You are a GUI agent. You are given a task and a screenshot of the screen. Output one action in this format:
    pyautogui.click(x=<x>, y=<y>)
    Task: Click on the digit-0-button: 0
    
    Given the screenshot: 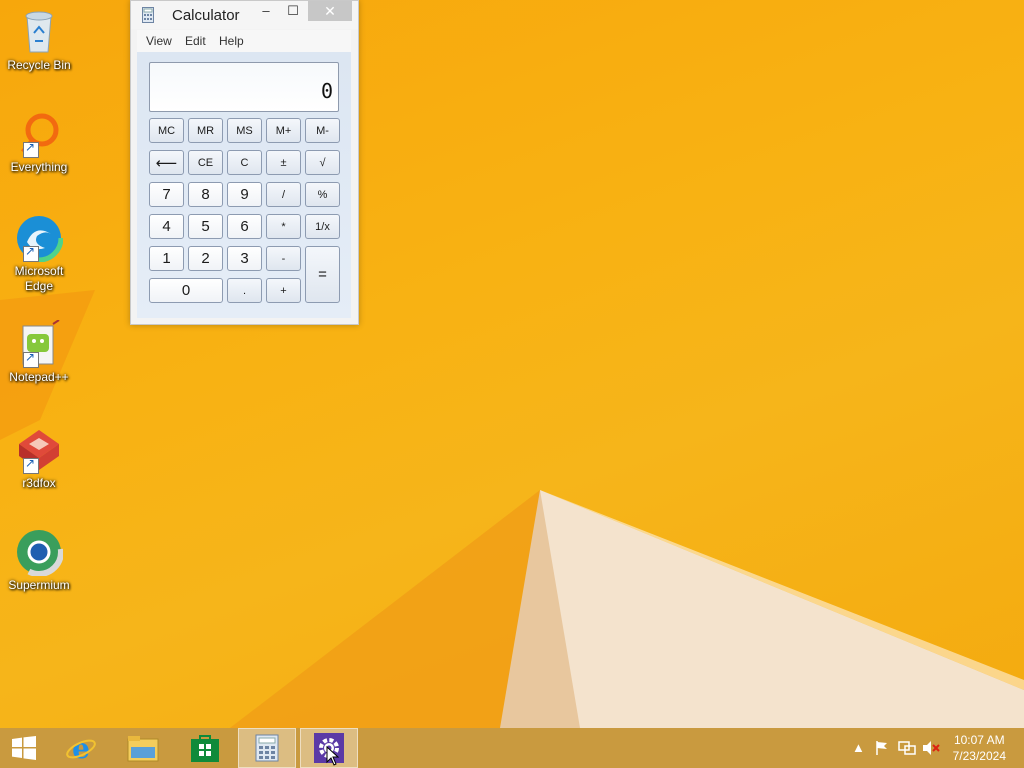 What is the action you would take?
    pyautogui.click(x=186, y=290)
    